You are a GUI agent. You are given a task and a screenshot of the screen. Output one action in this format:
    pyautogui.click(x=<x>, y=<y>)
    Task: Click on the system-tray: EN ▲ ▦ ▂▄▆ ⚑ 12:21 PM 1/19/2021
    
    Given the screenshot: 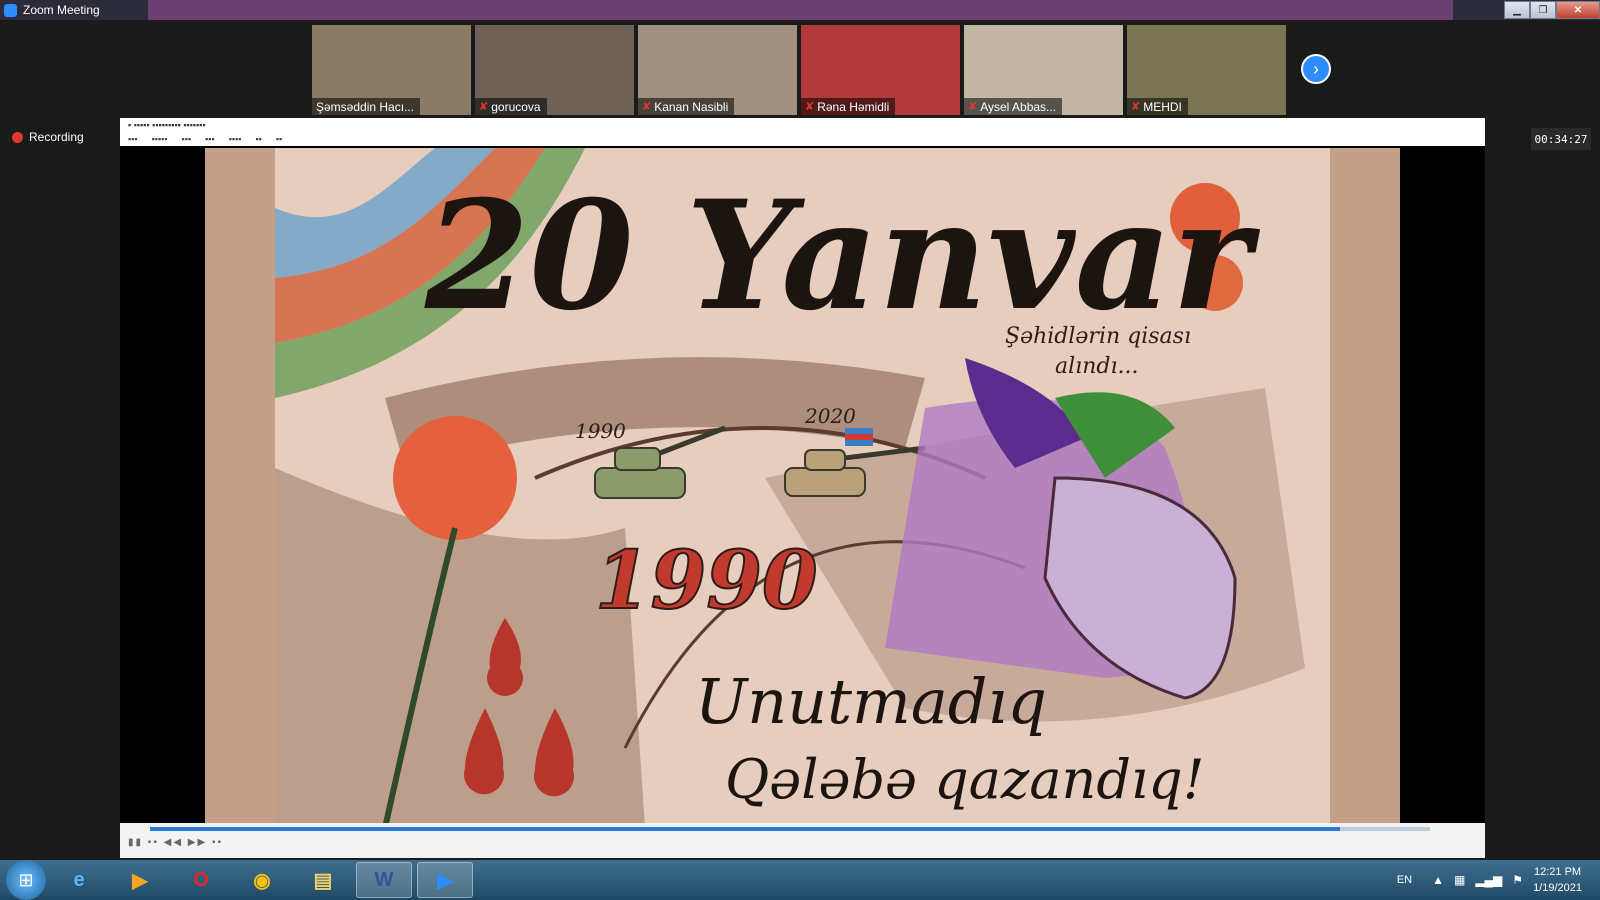 What is the action you would take?
    pyautogui.click(x=1498, y=880)
    